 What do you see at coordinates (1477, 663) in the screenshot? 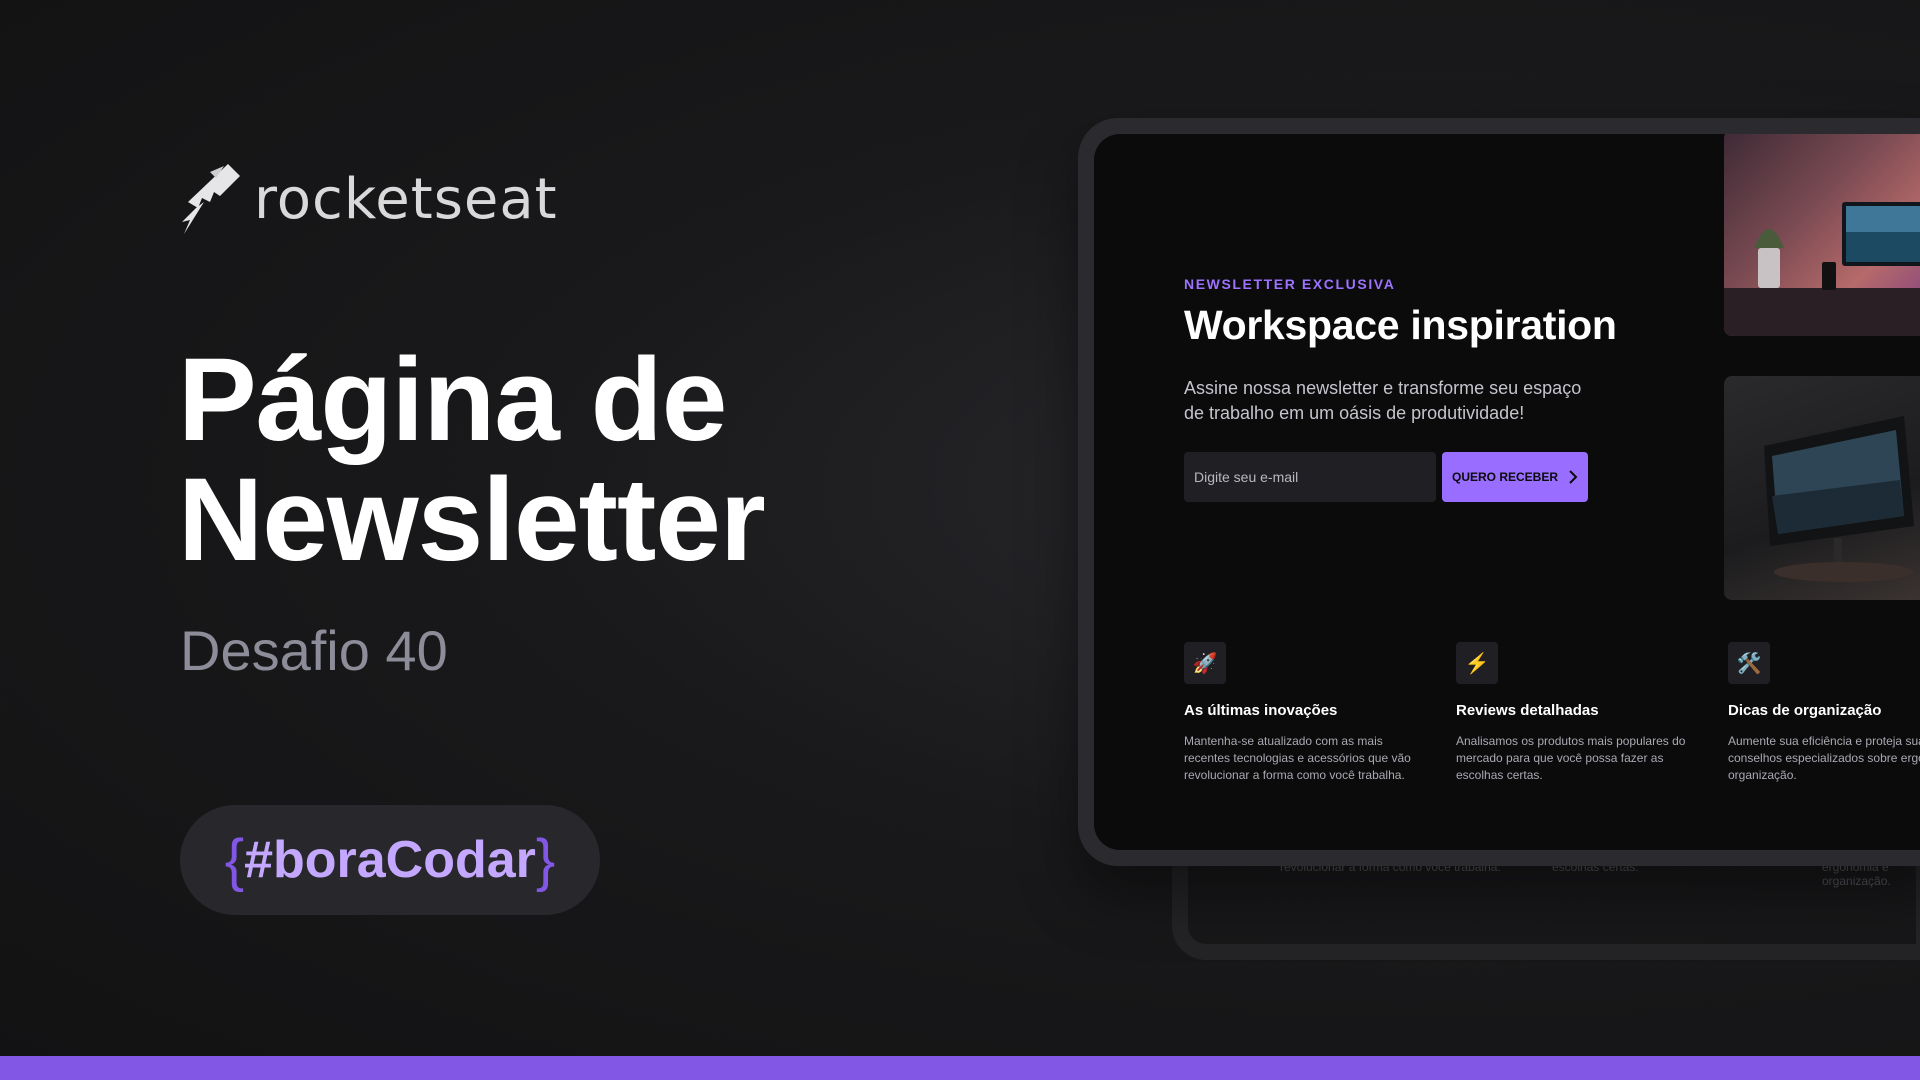
I see `lightning-icon: ⚡` at bounding box center [1477, 663].